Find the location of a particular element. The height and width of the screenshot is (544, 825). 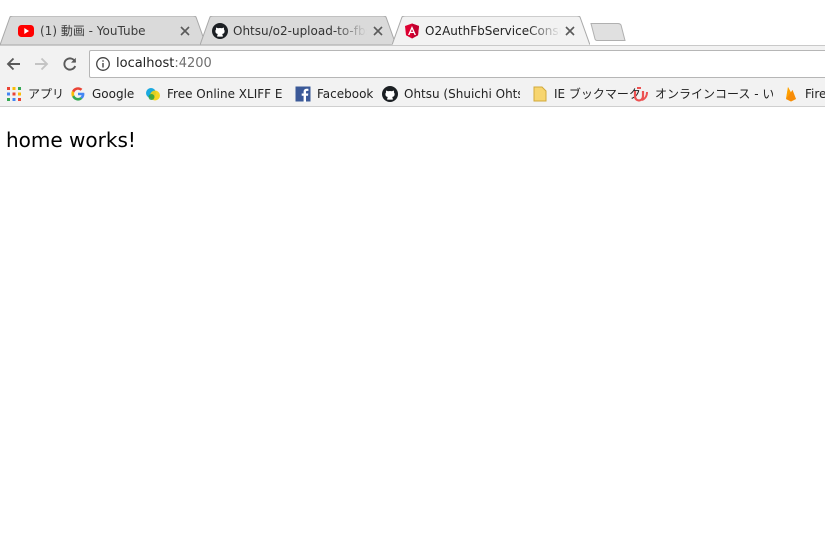

facebook-icon is located at coordinates (303, 94).